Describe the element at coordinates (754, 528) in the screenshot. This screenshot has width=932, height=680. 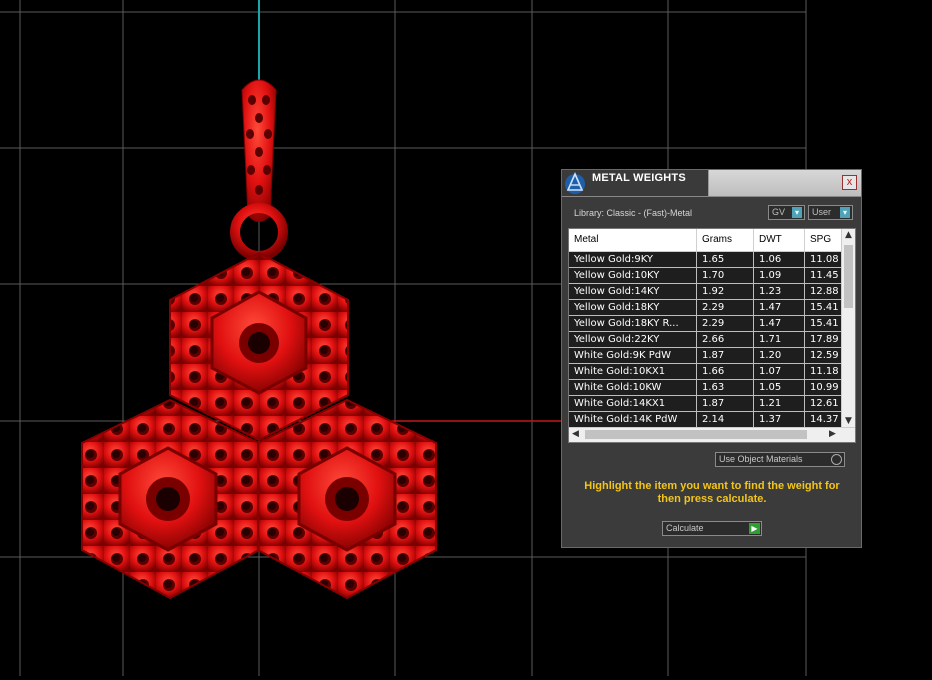
I see `play-icon: ▶` at that location.